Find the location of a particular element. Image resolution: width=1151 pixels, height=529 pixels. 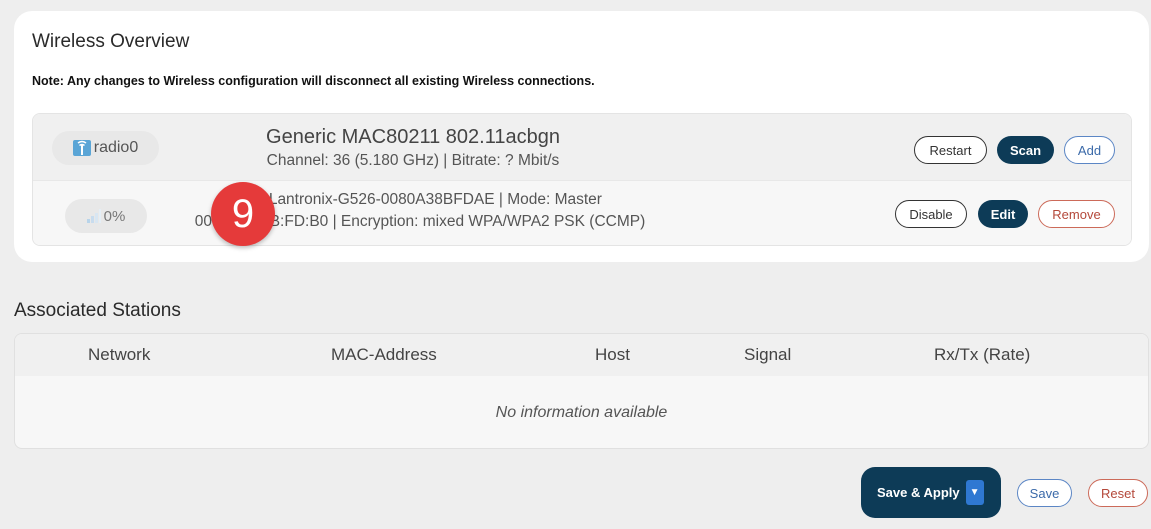

disable-button: Disable is located at coordinates (931, 214).